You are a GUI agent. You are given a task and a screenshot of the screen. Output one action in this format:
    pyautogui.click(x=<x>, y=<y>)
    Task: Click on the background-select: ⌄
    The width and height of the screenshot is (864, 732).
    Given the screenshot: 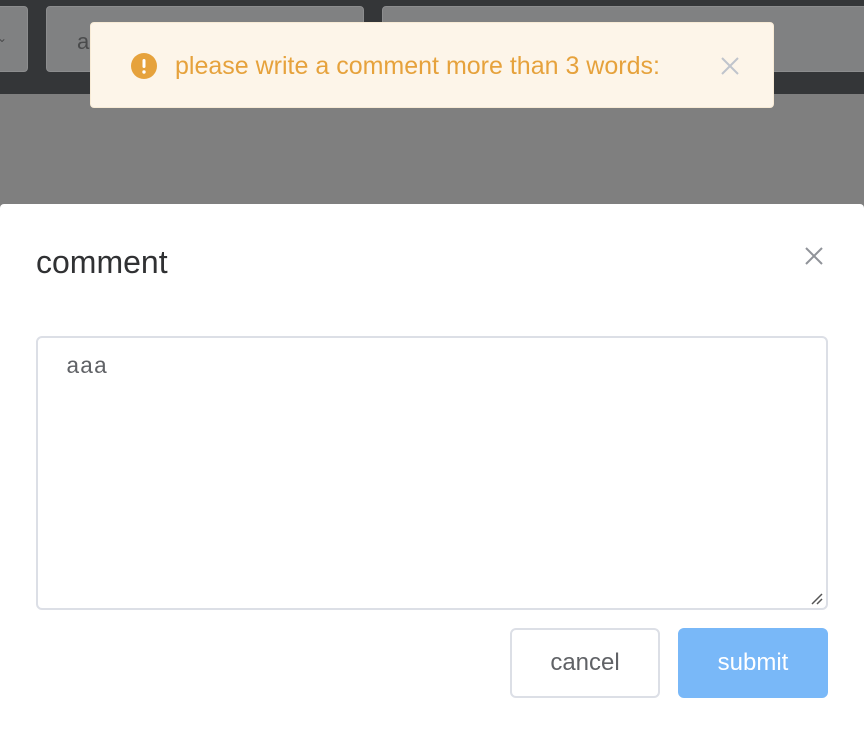 What is the action you would take?
    pyautogui.click(x=14, y=39)
    